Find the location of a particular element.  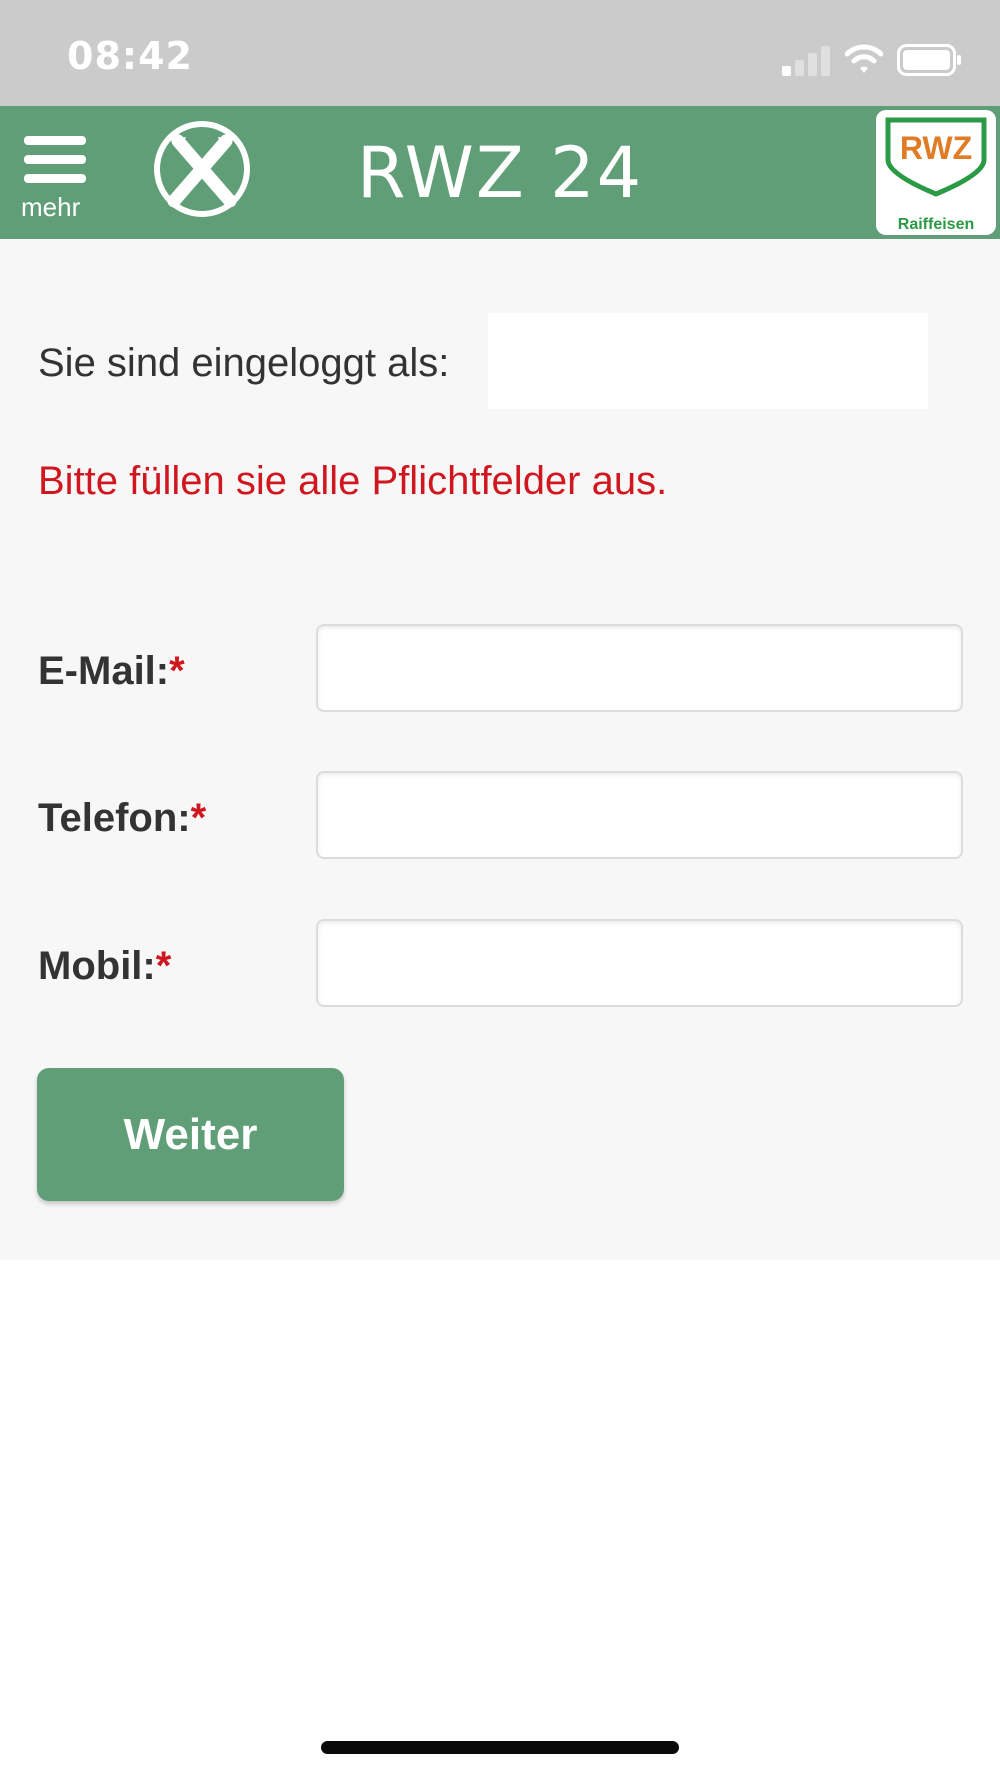

rwz-logo: RWZ Raiffeisen is located at coordinates (936, 172).